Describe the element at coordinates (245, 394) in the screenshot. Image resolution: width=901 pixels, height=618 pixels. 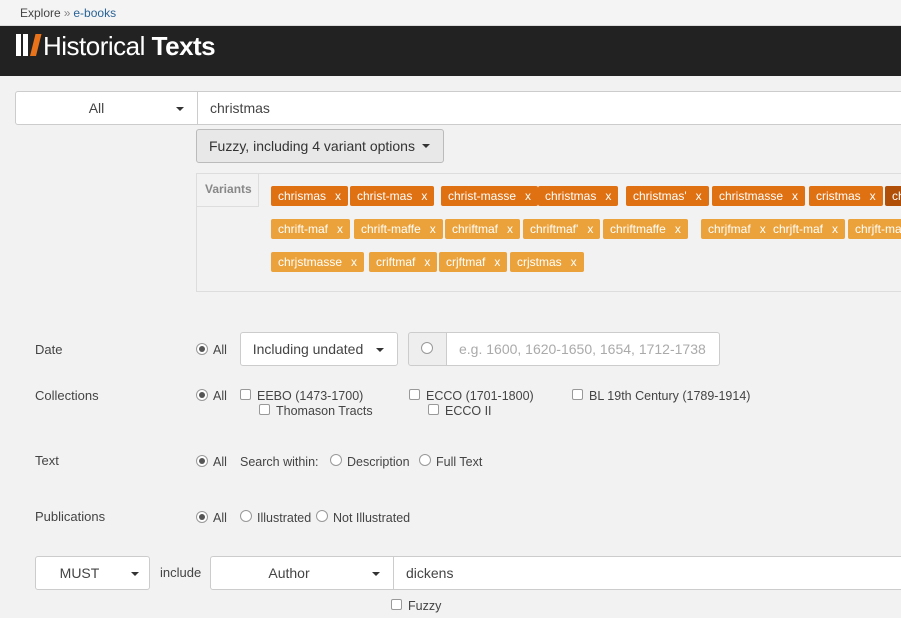
I see `eebo-checkbox` at that location.